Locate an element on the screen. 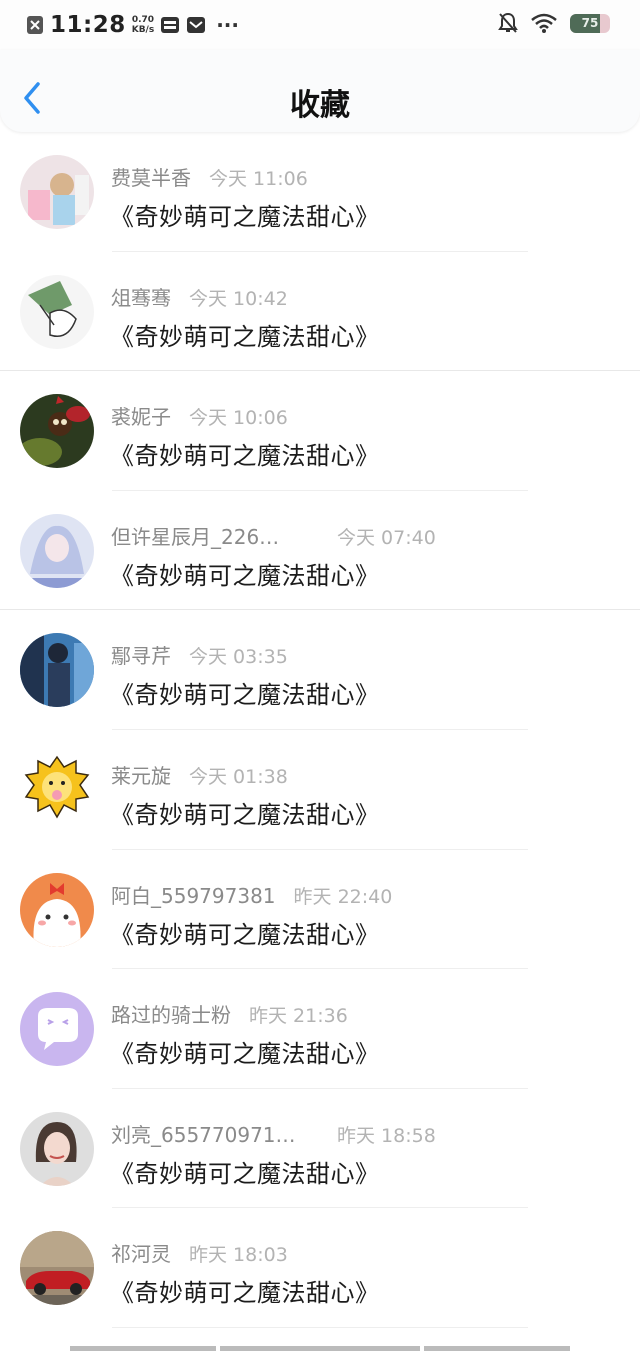 The image size is (640, 1351). list-item: 路过的骑士粉 昨天 21:36 《奇妙萌可之魔法甜心》 is located at coordinates (320, 1029).